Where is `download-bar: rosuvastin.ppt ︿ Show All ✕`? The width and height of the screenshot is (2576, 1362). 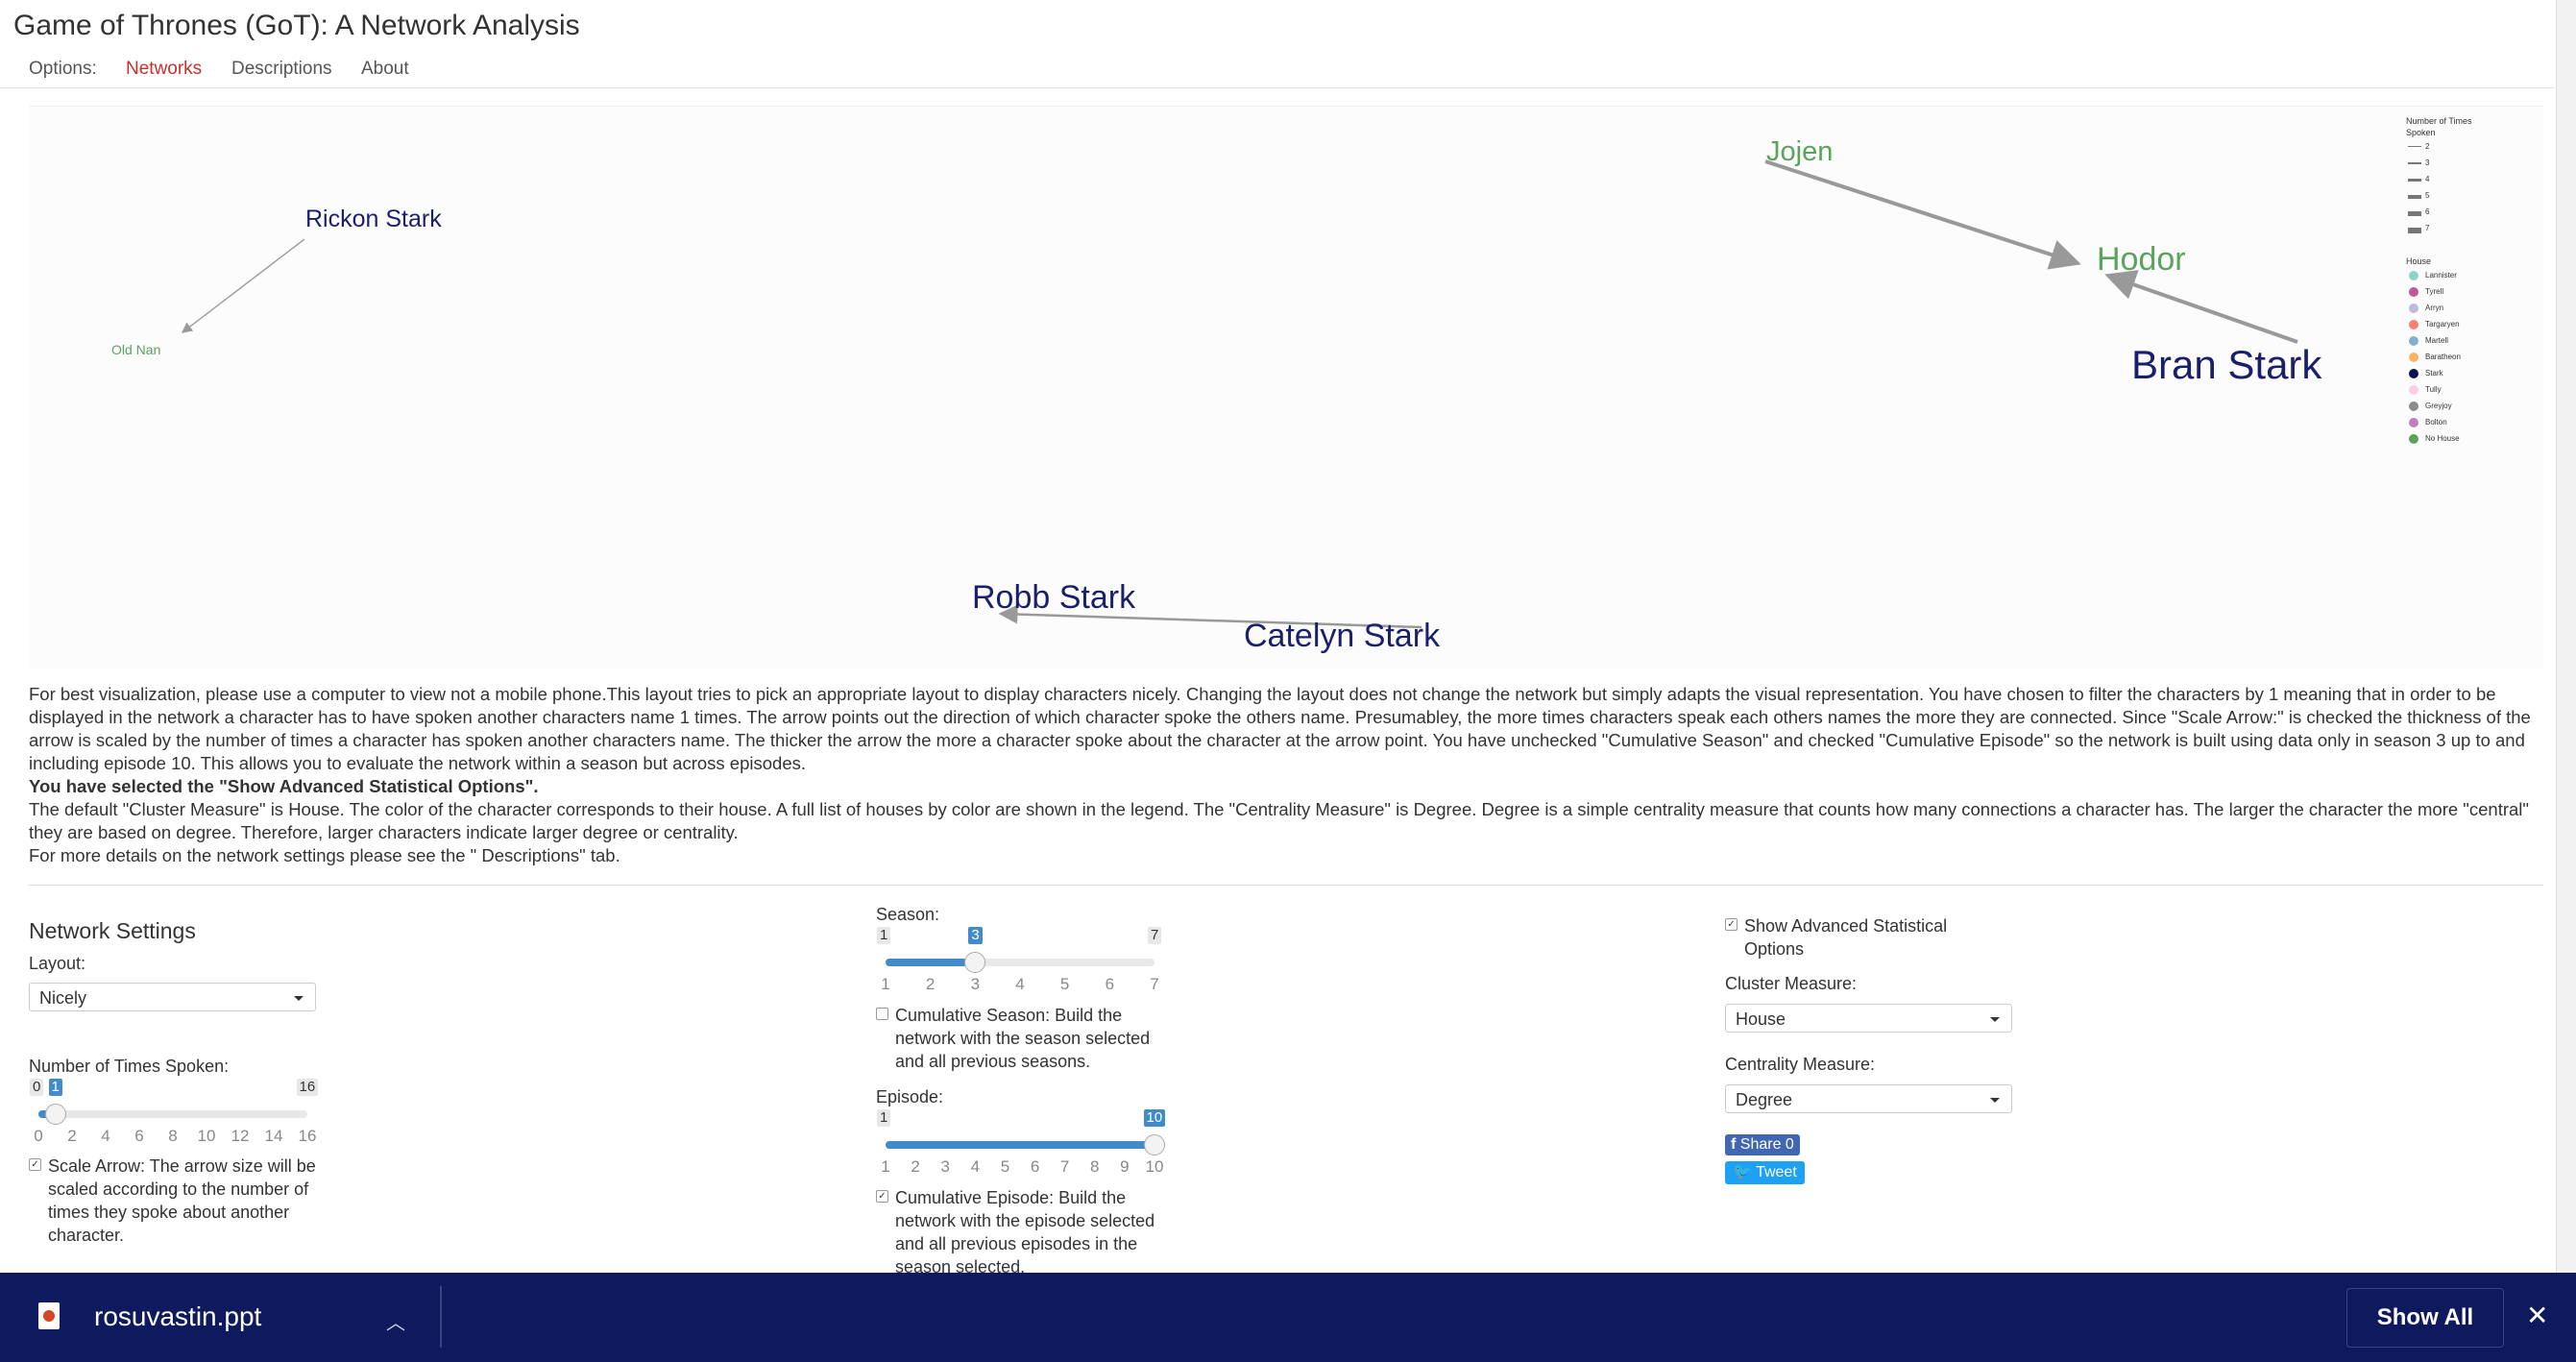 download-bar: rosuvastin.ppt ︿ Show All ✕ is located at coordinates (1288, 1317).